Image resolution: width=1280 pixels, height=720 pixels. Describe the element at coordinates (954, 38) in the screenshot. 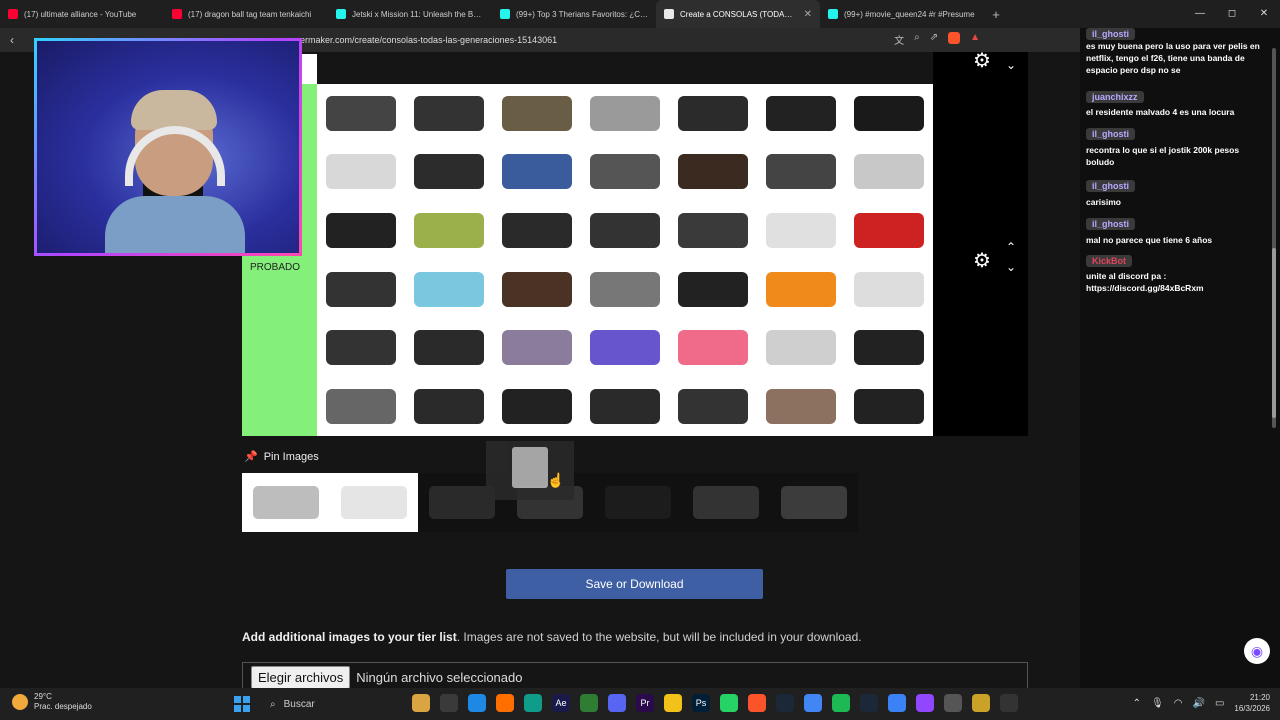

I see `brave-shields-icon` at that location.